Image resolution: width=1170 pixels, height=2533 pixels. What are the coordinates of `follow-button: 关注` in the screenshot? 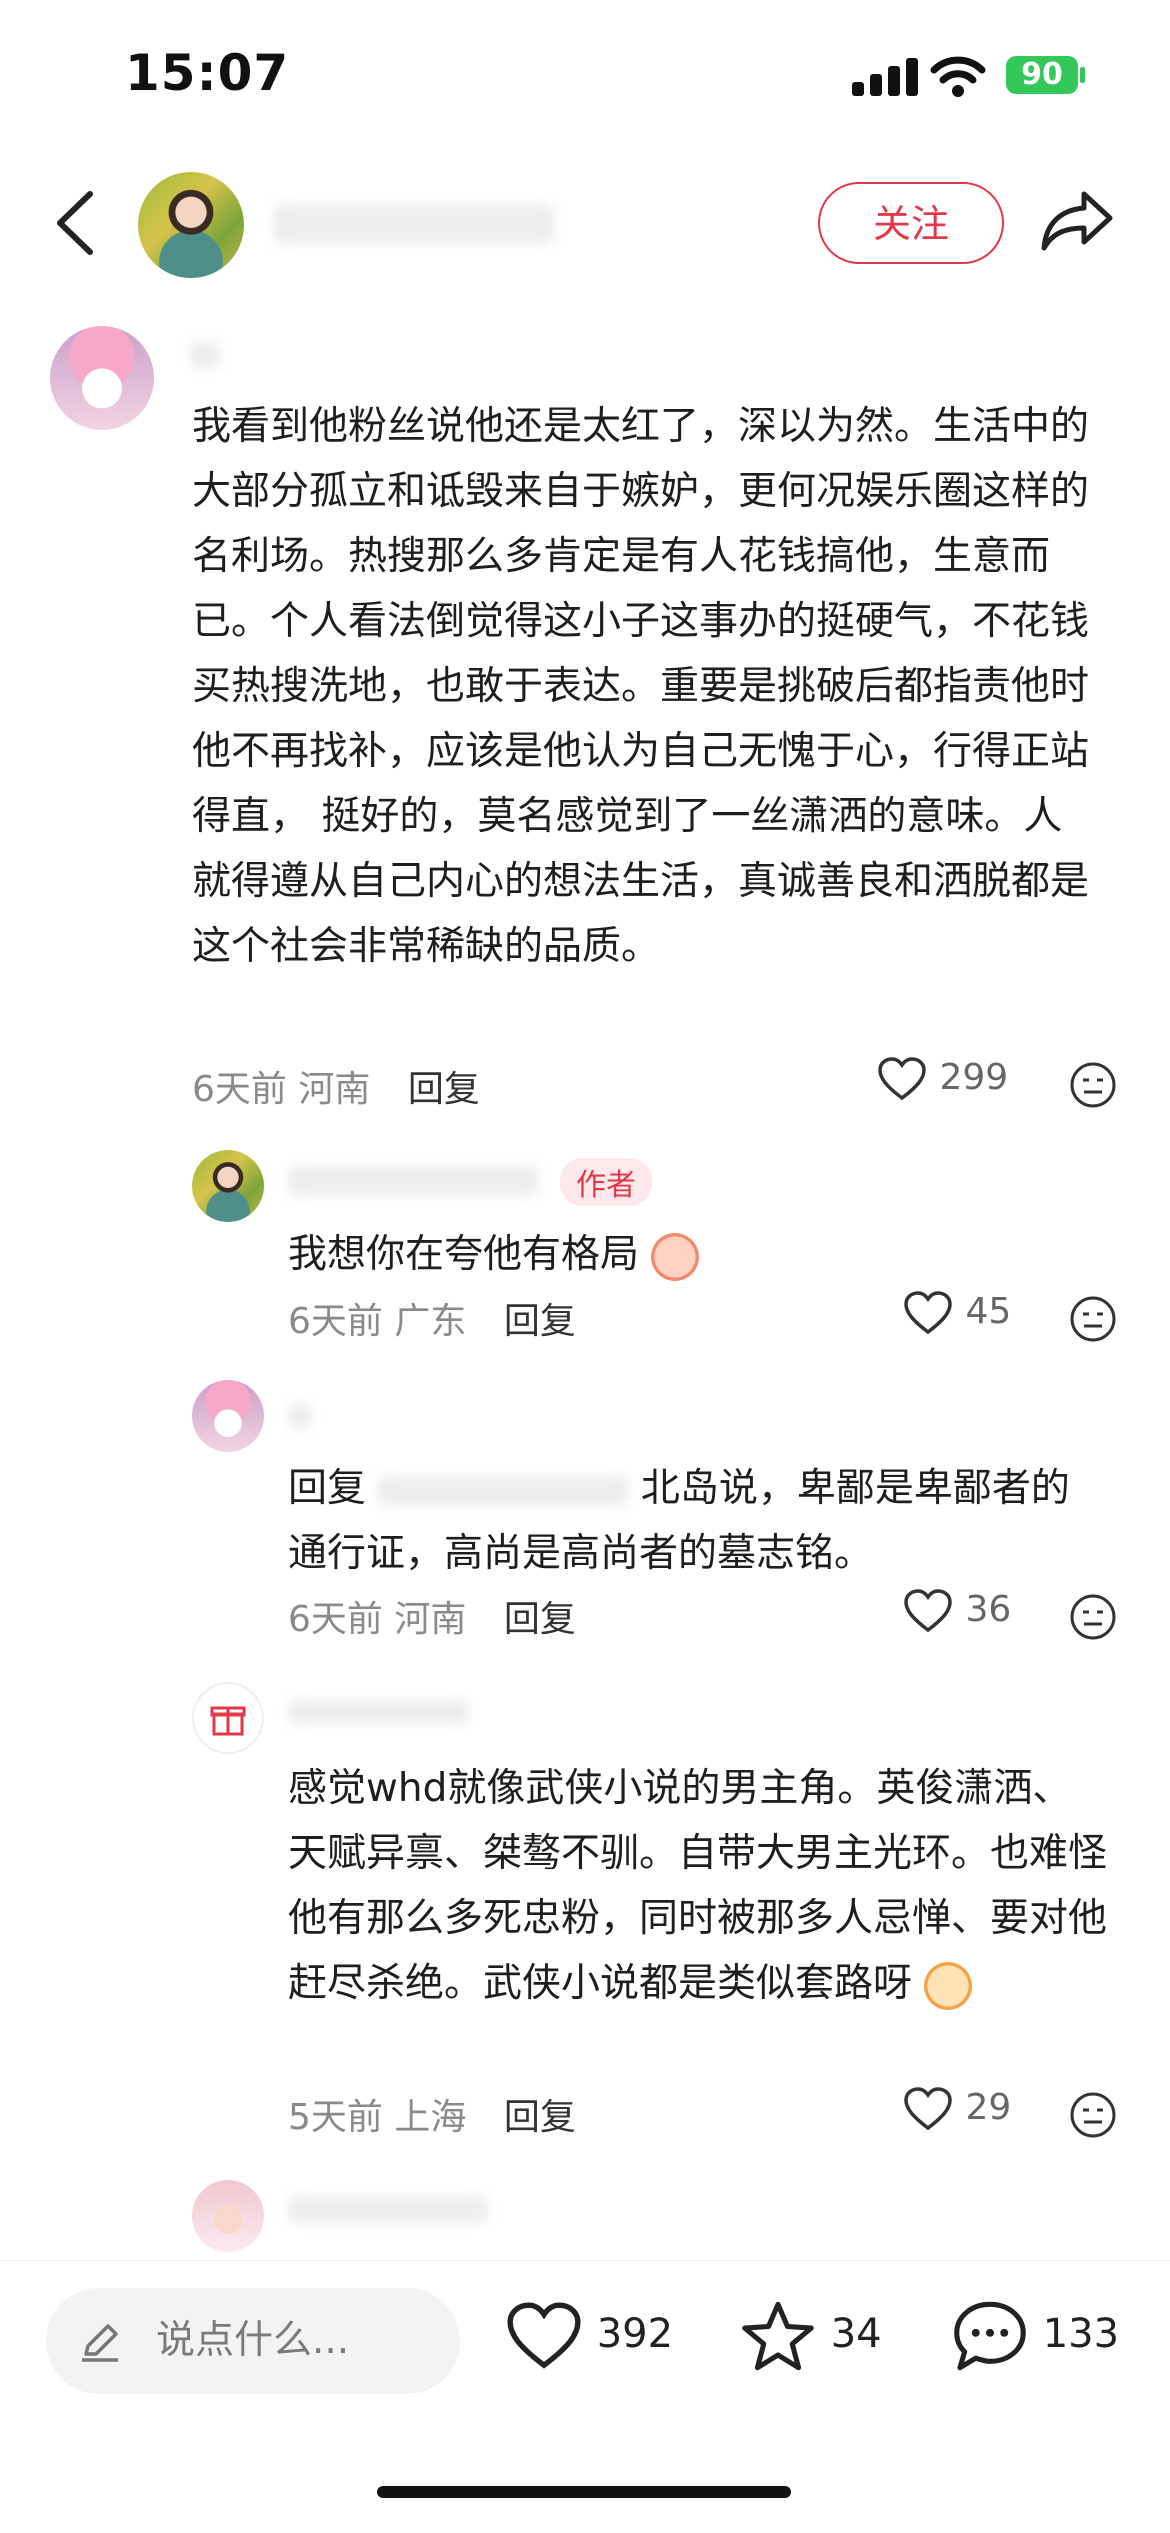 It's located at (911, 223).